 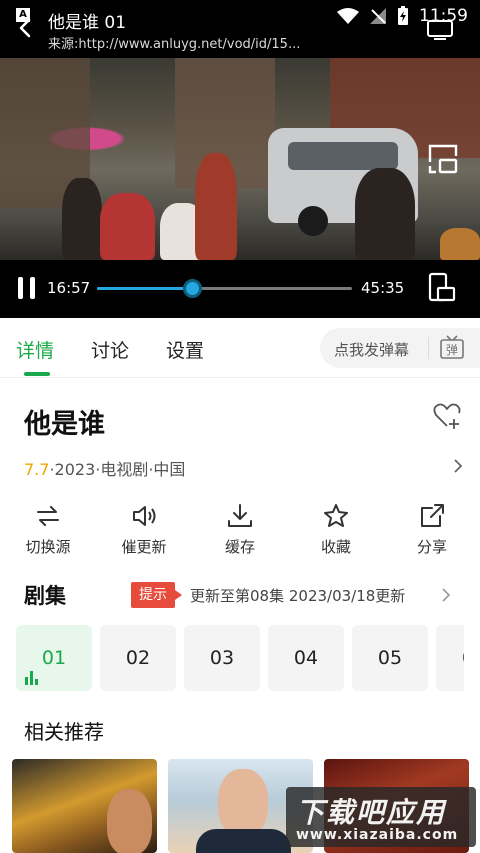 I want to click on score: 7.7, so click(x=37, y=469).